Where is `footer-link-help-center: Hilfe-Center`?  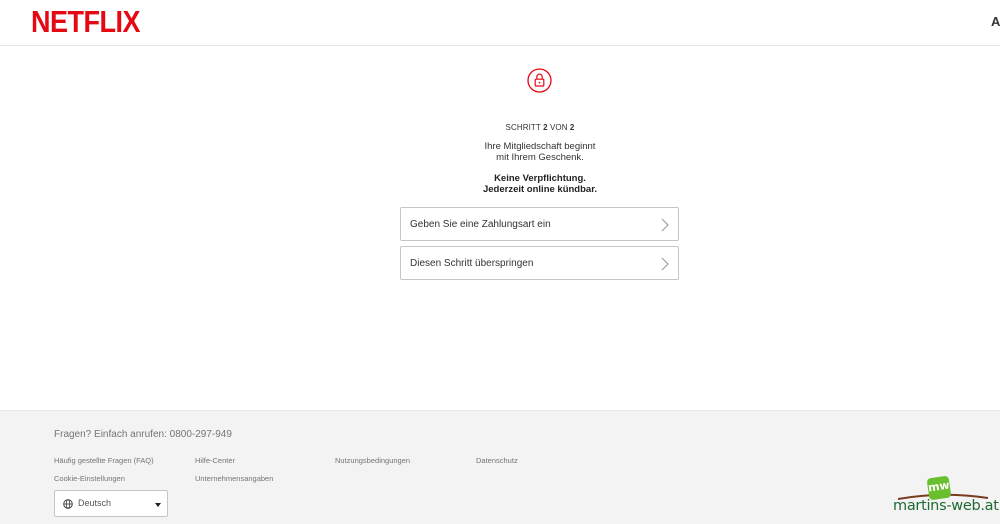 footer-link-help-center: Hilfe-Center is located at coordinates (215, 460).